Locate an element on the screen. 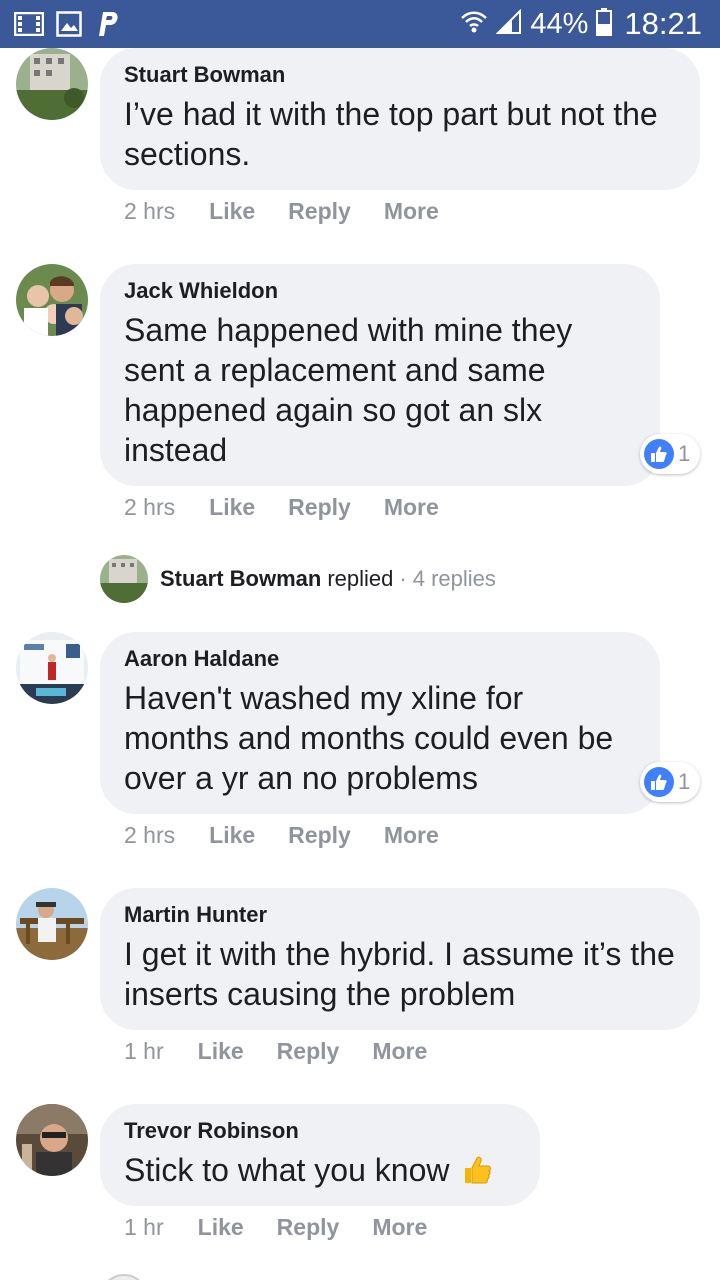  comment-author: Aaron Haldane is located at coordinates (380, 659).